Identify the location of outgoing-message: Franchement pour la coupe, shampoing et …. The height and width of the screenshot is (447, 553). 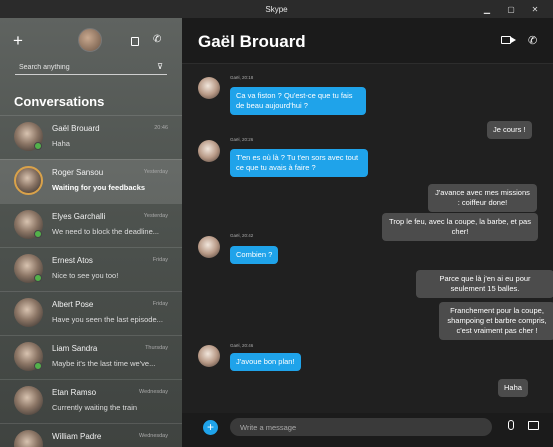
(496, 321).